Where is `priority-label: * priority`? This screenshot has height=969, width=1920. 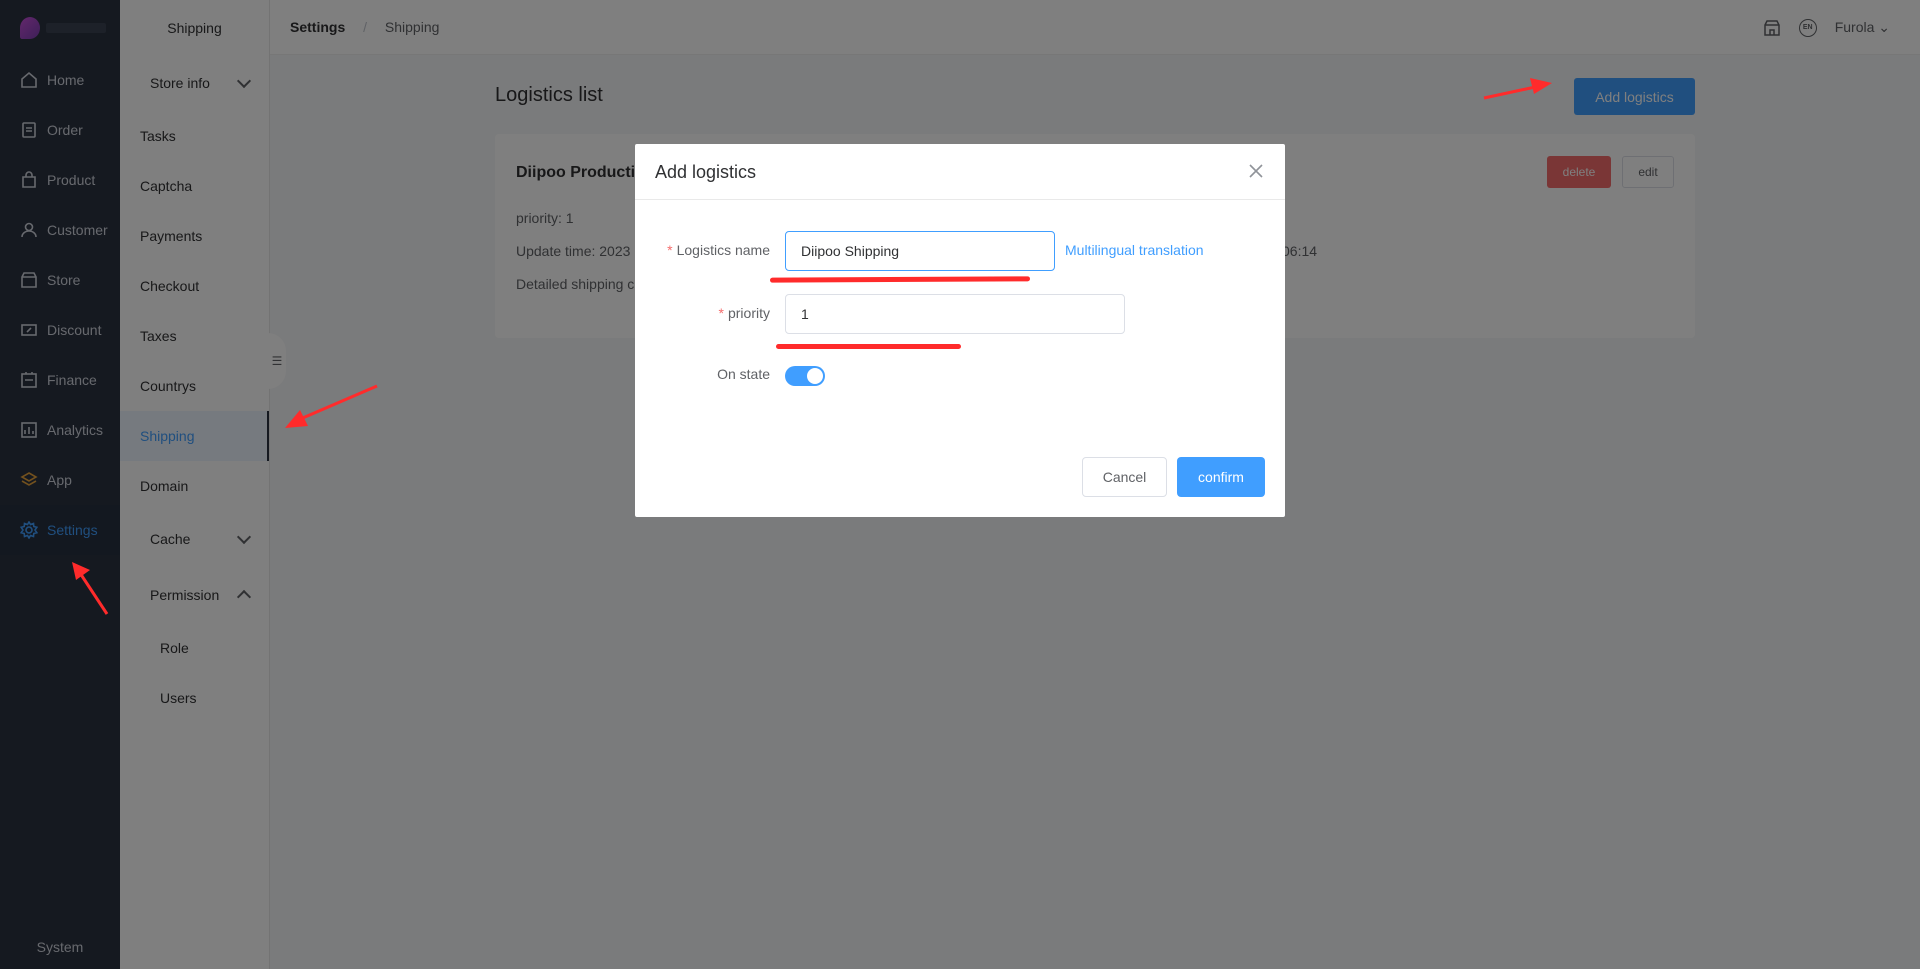 priority-label: * priority is located at coordinates (700, 313).